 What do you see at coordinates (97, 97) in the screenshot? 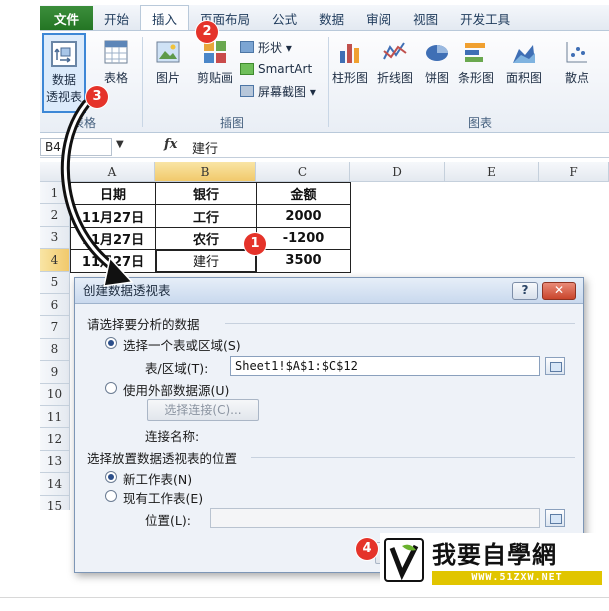
I see `step-badge-3: 3` at bounding box center [97, 97].